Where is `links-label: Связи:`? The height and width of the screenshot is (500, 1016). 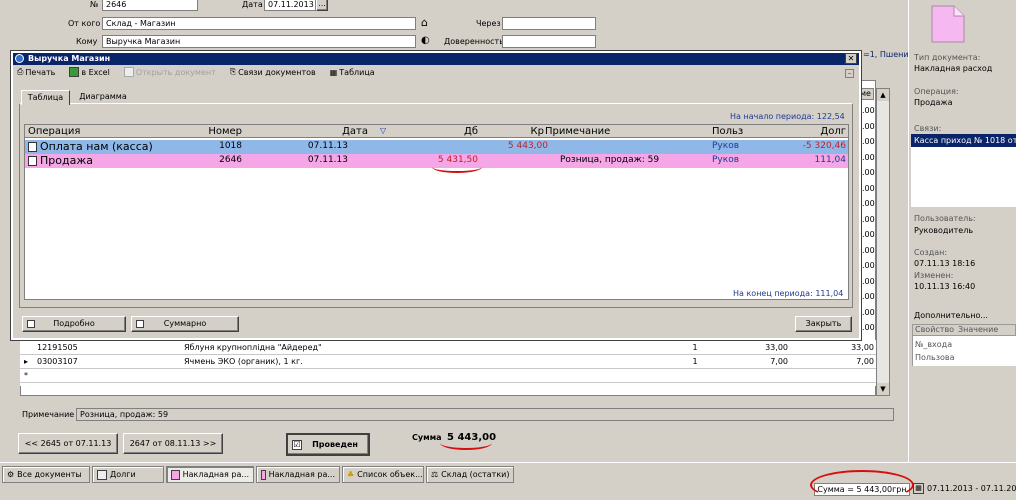 links-label: Связи: is located at coordinates (928, 128).